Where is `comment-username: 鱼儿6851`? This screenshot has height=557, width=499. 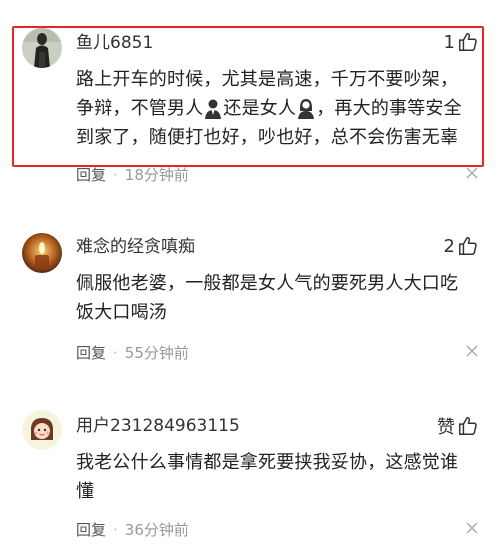
comment-username: 鱼儿6851 is located at coordinates (114, 43).